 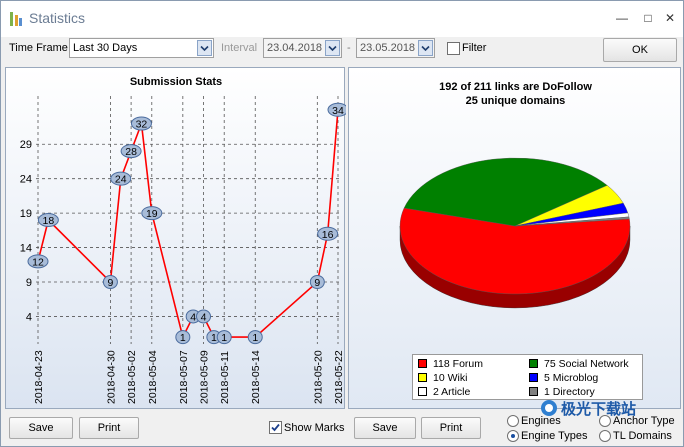 I want to click on title-bar: Statistics — □ ✕, so click(x=342, y=19).